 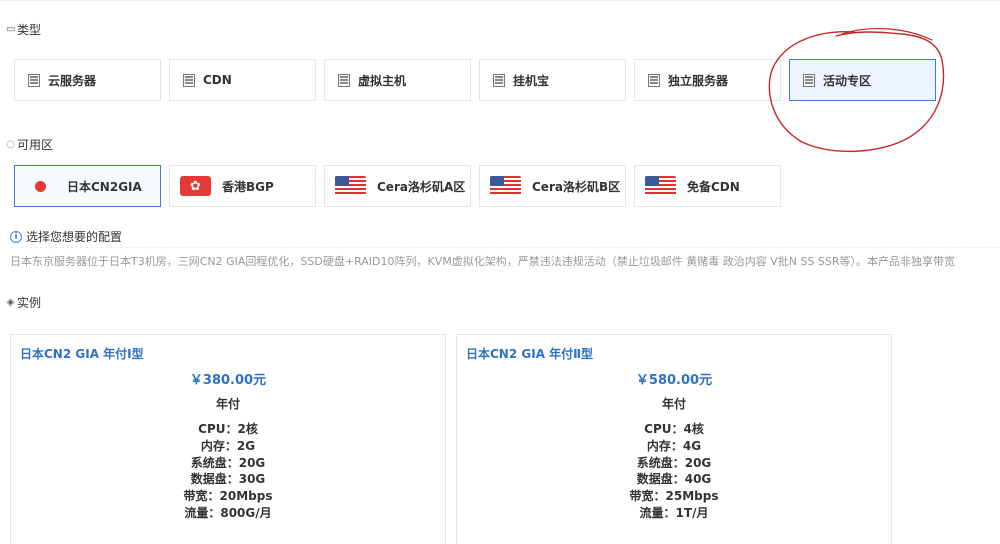 What do you see at coordinates (397, 186) in the screenshot?
I see `zone-option-los-angeles-a: Cera洛杉矶A区` at bounding box center [397, 186].